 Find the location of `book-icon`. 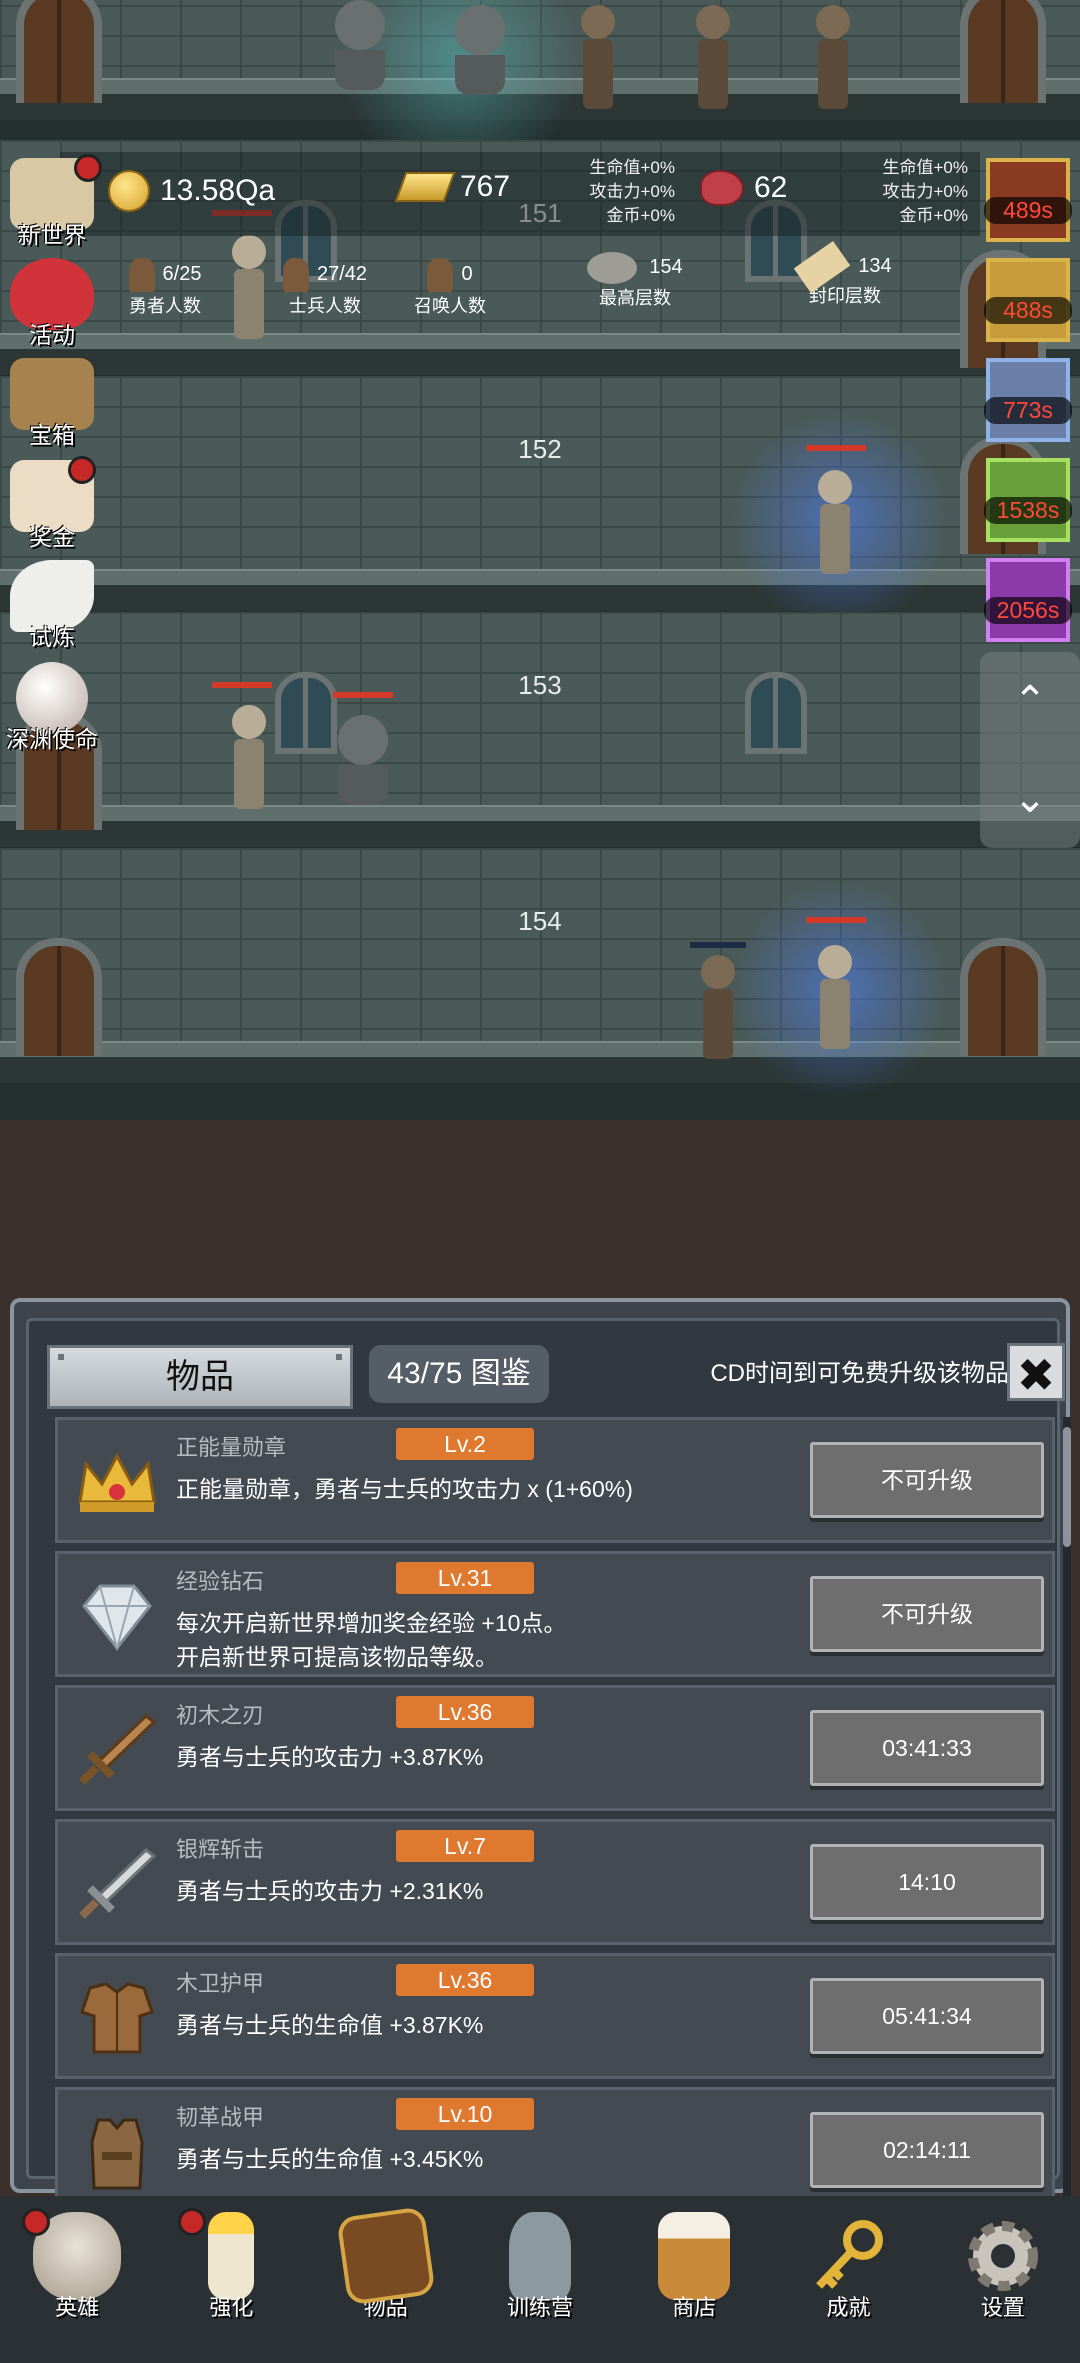

book-icon is located at coordinates (386, 2256).